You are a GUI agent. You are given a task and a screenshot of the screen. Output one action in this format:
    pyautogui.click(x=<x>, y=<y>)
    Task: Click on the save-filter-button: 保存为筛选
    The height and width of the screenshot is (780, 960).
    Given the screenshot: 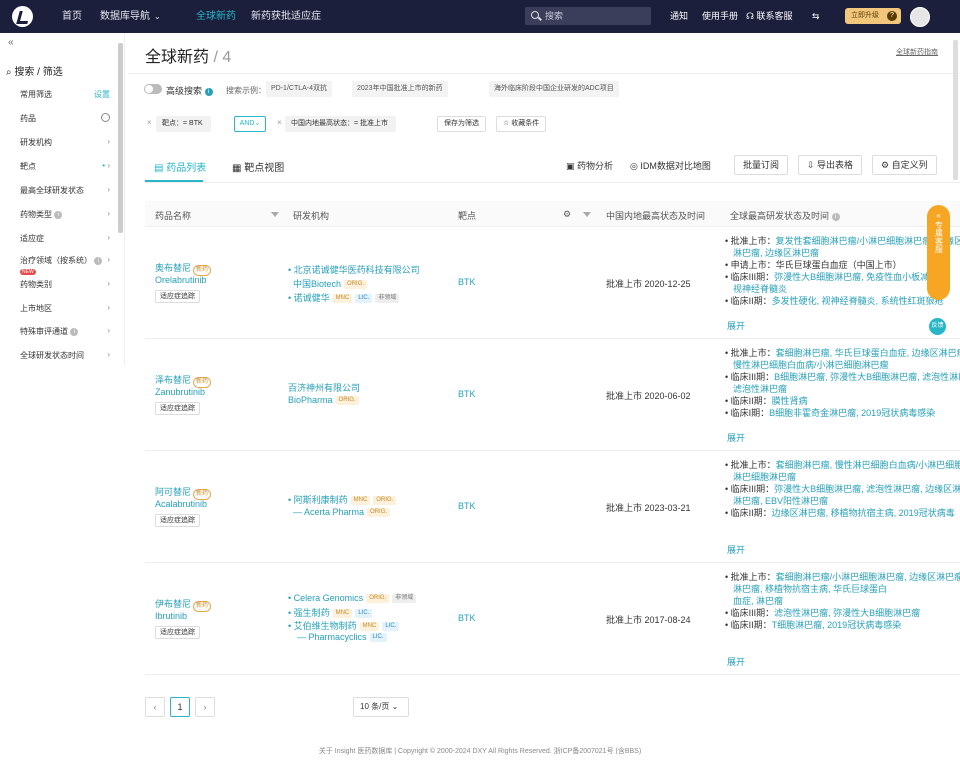 What is the action you would take?
    pyautogui.click(x=461, y=124)
    